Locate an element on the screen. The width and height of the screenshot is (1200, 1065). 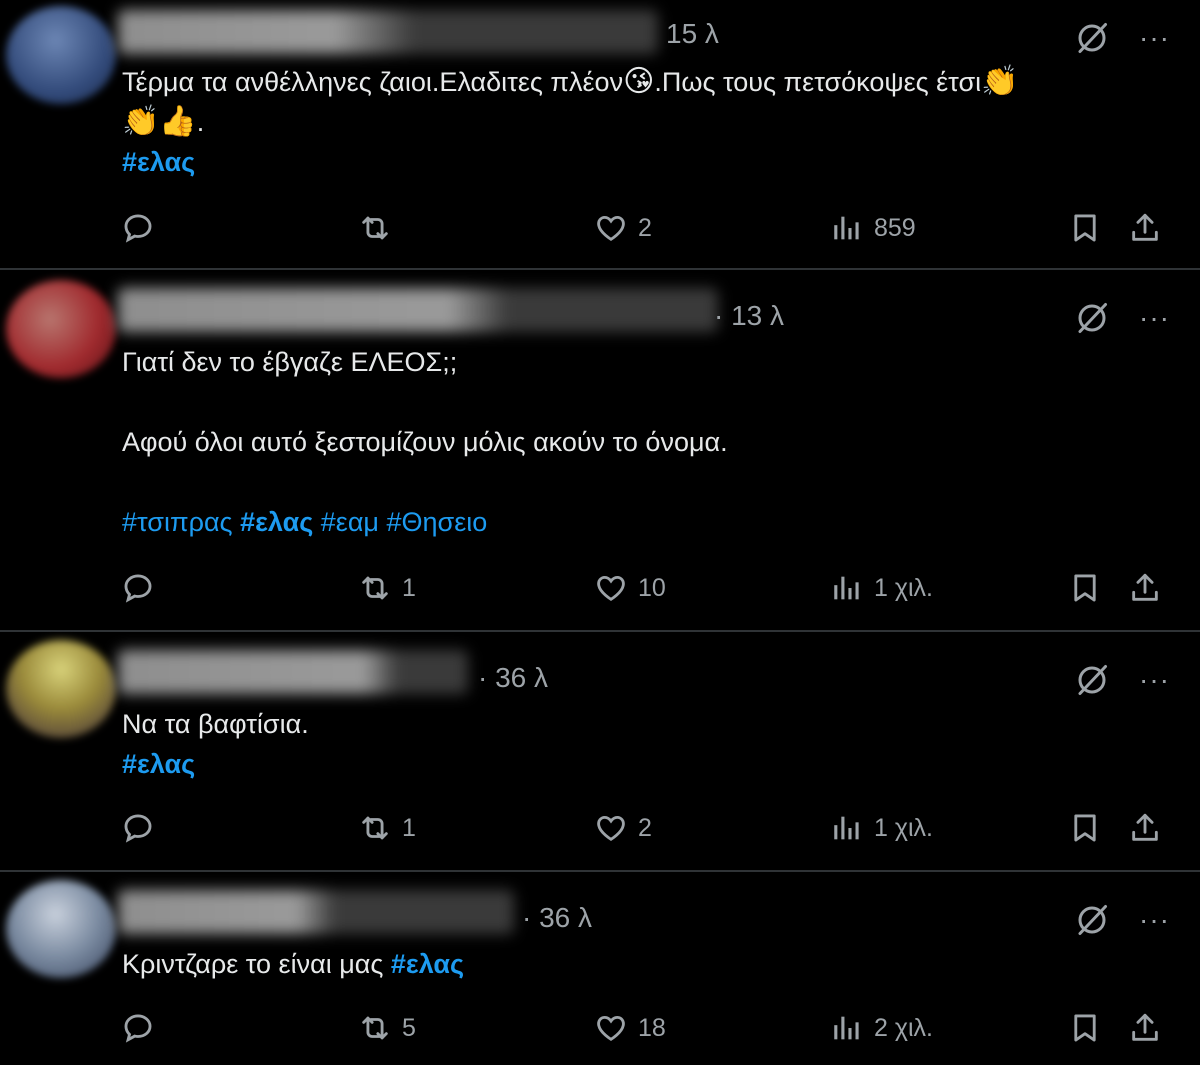
view-count: 2 χιλ. is located at coordinates (903, 1027).